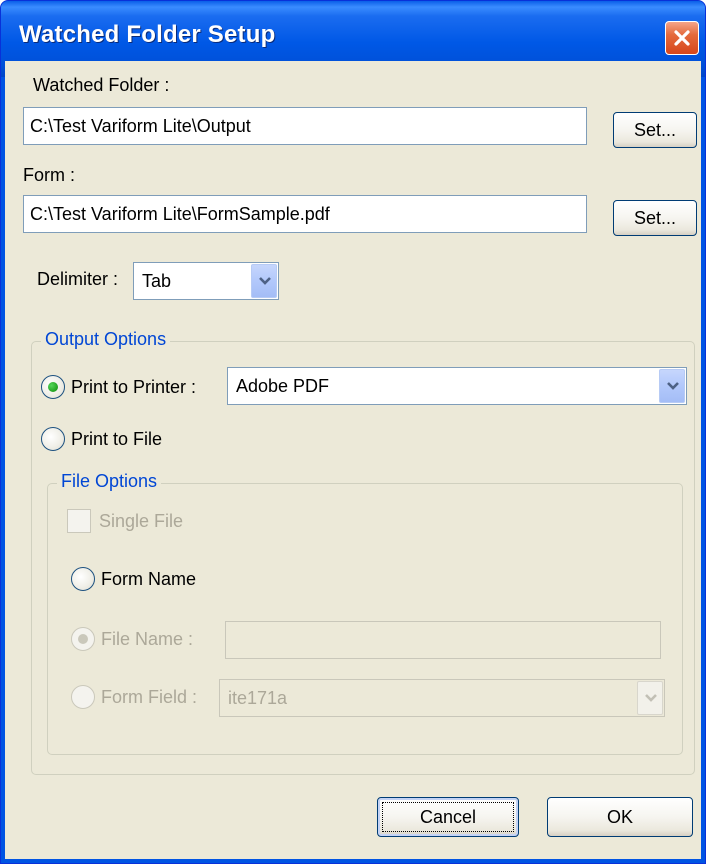 Image resolution: width=706 pixels, height=864 pixels. What do you see at coordinates (442, 698) in the screenshot?
I see `form-field-select: ite171a` at bounding box center [442, 698].